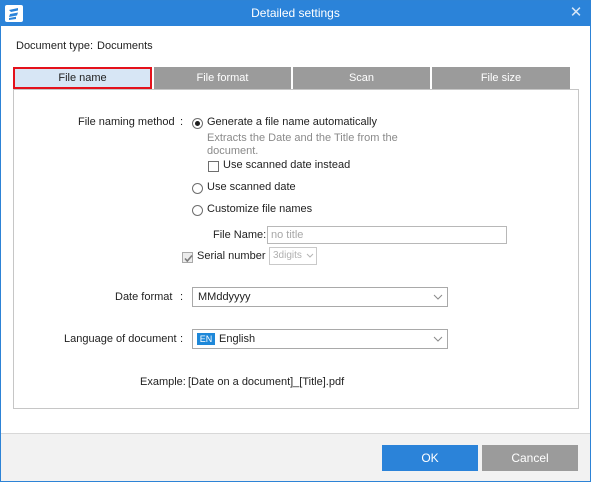 This screenshot has height=482, width=591. What do you see at coordinates (182, 122) in the screenshot?
I see `file-naming-colon: :` at bounding box center [182, 122].